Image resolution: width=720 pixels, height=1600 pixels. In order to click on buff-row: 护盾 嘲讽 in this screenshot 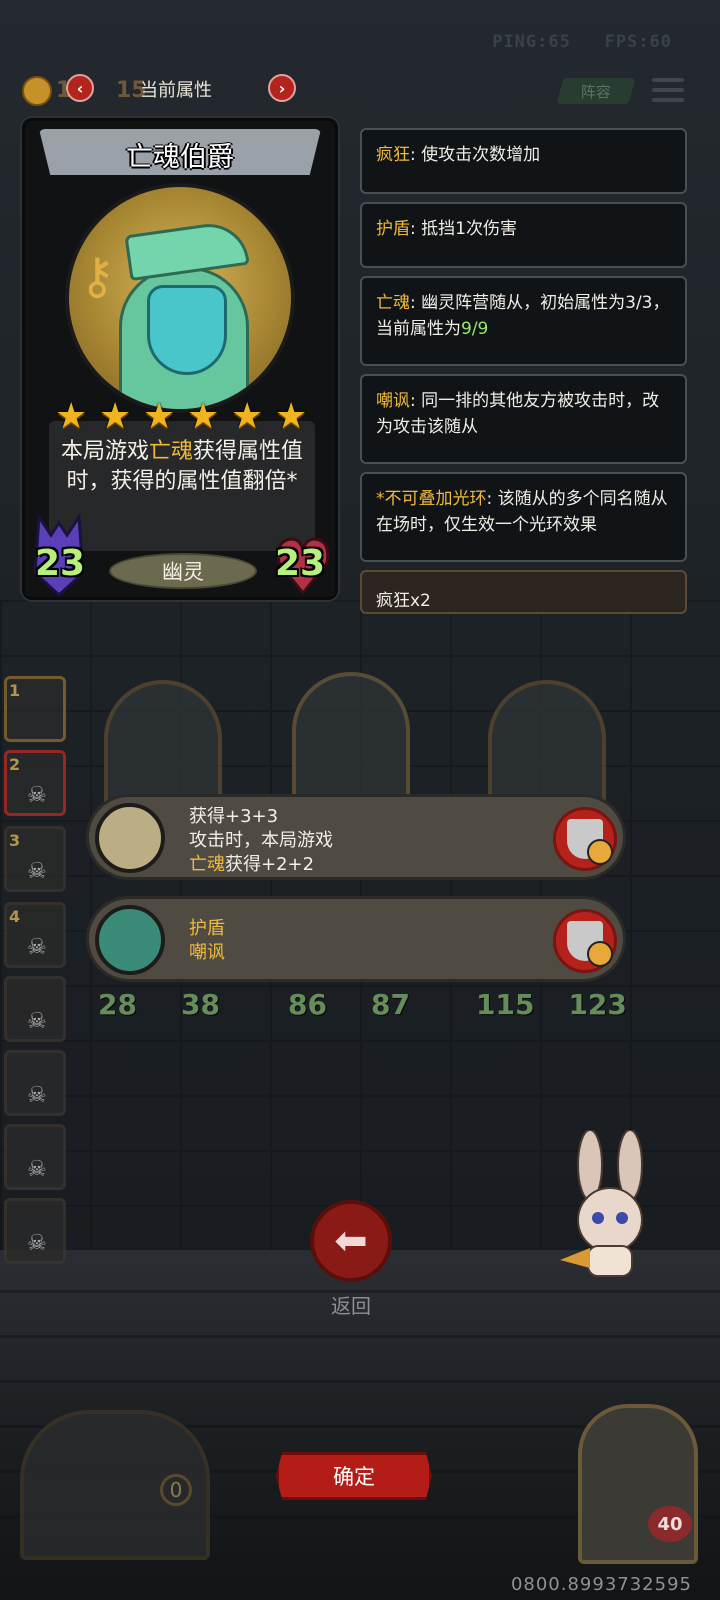, I will do `click(356, 939)`.